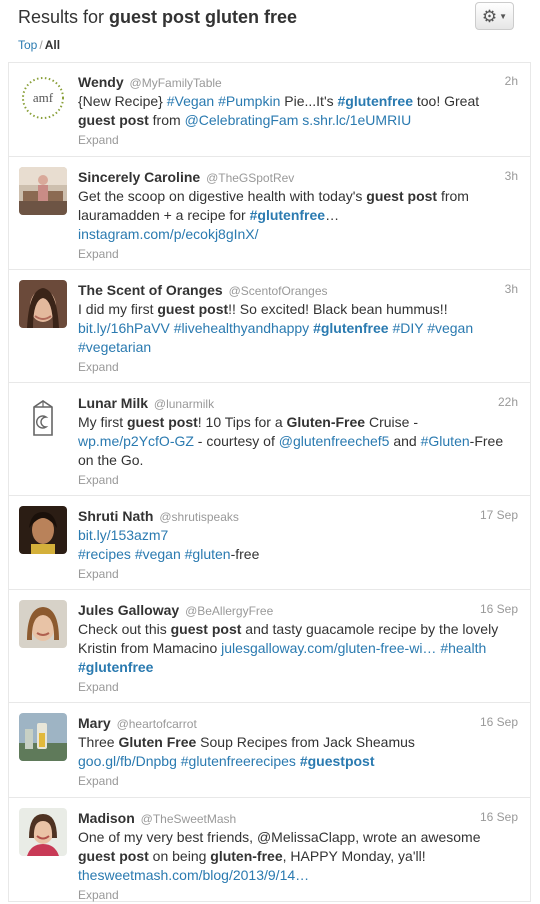 This screenshot has width=540, height=904. I want to click on hashtag-link: #Pumpkin, so click(249, 101).